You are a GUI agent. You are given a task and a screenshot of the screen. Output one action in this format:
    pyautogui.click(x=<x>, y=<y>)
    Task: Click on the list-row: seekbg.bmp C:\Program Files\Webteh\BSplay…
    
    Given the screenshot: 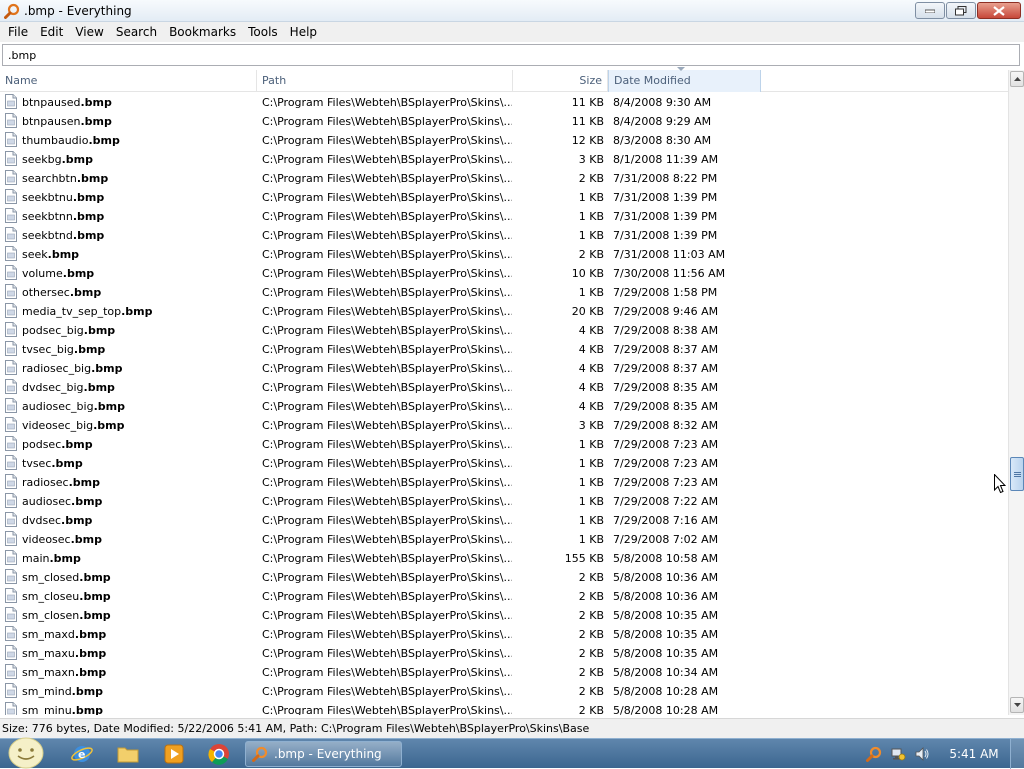 What is the action you would take?
    pyautogui.click(x=504, y=159)
    